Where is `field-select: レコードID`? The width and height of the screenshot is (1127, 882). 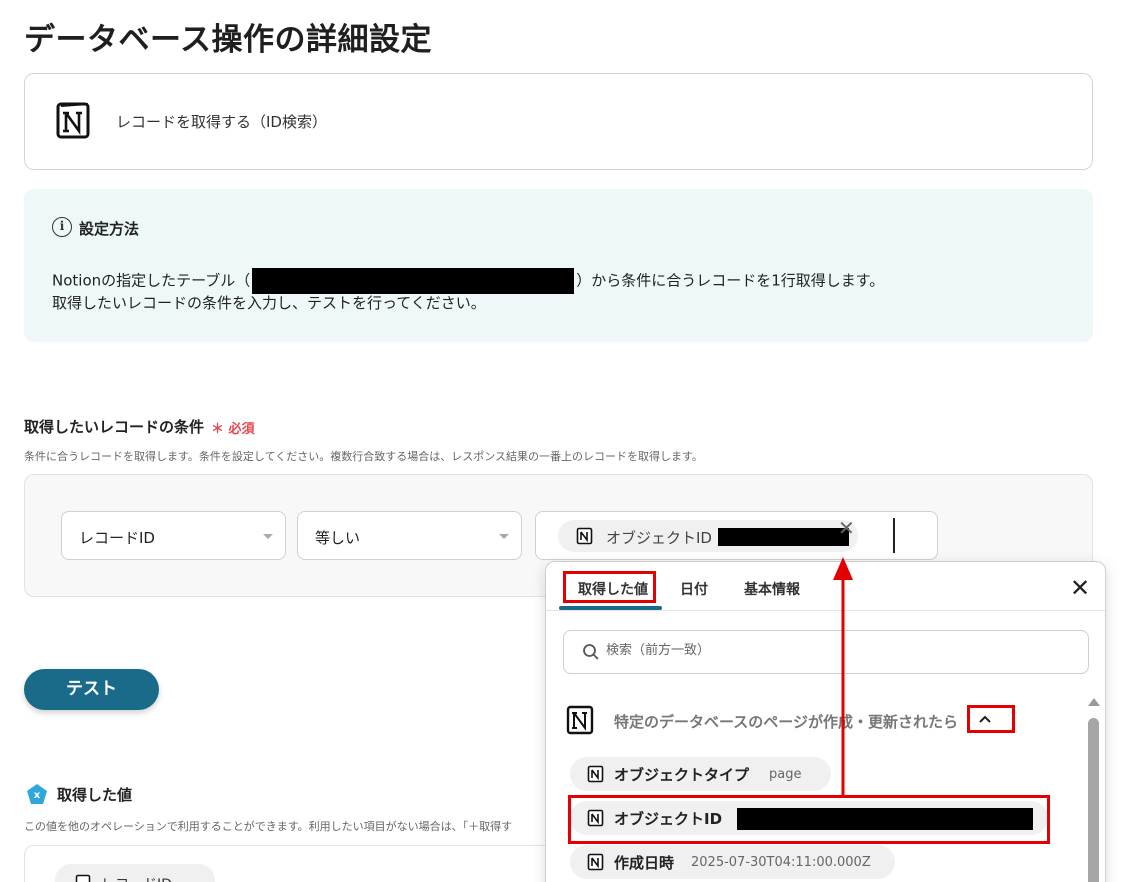 field-select: レコードID is located at coordinates (173, 535).